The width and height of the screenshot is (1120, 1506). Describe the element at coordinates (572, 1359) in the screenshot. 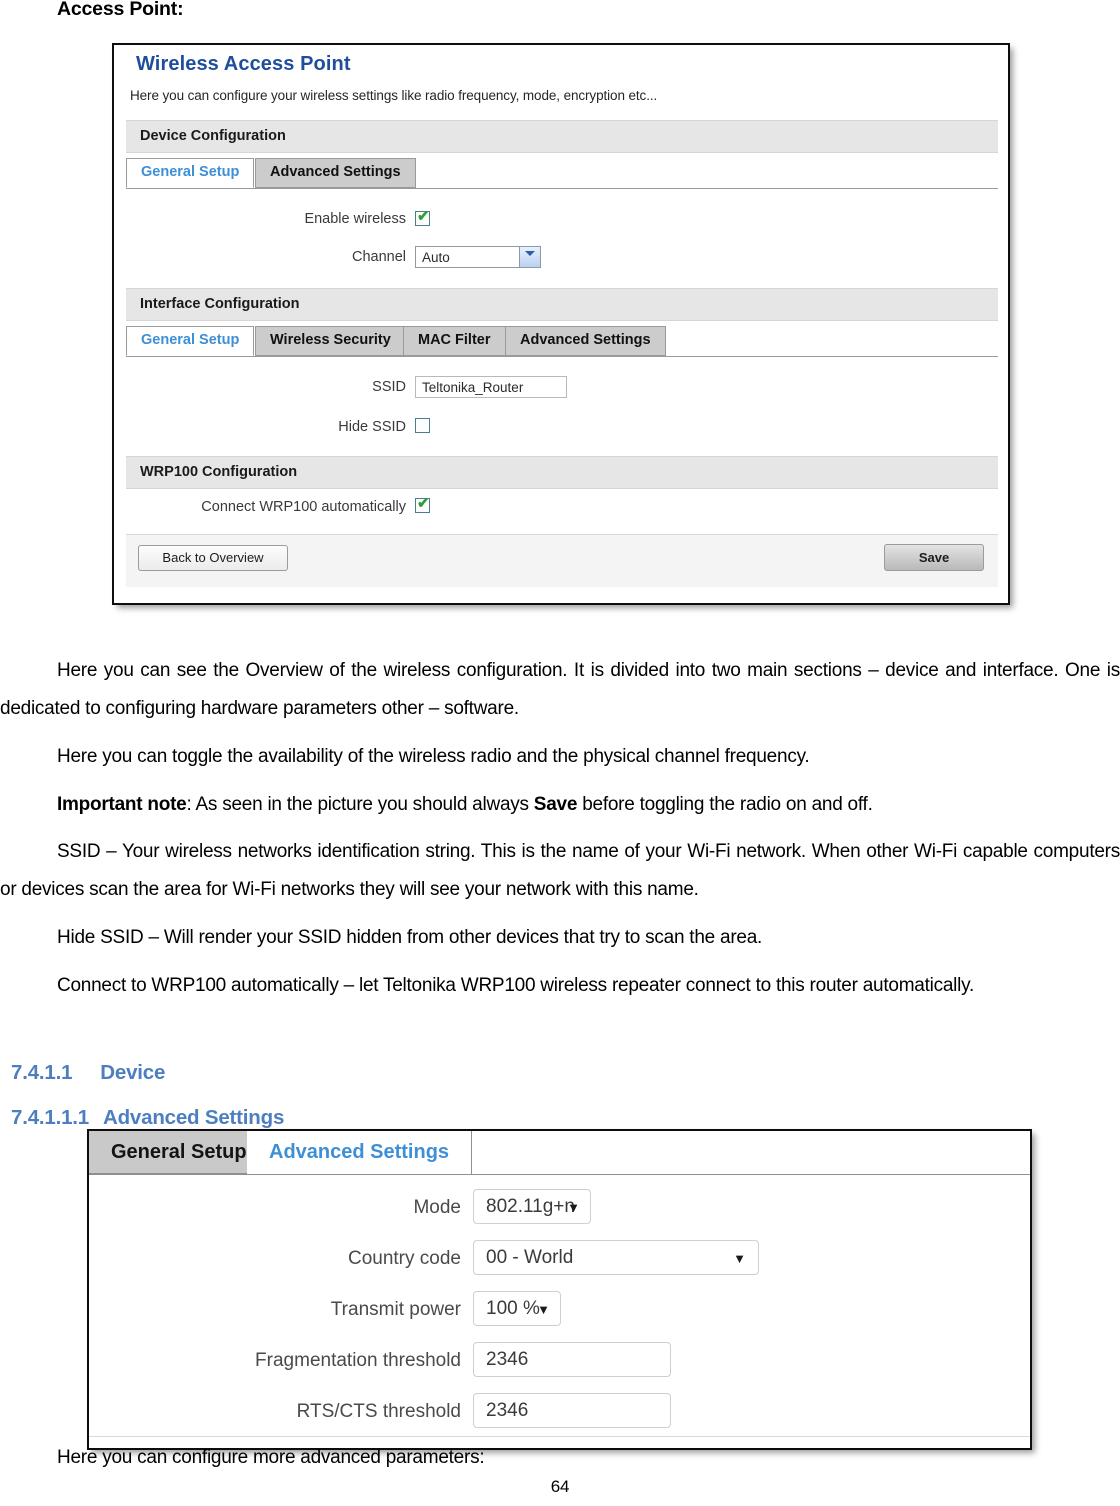

I see `input-fragmentation-threshold: 2346` at that location.